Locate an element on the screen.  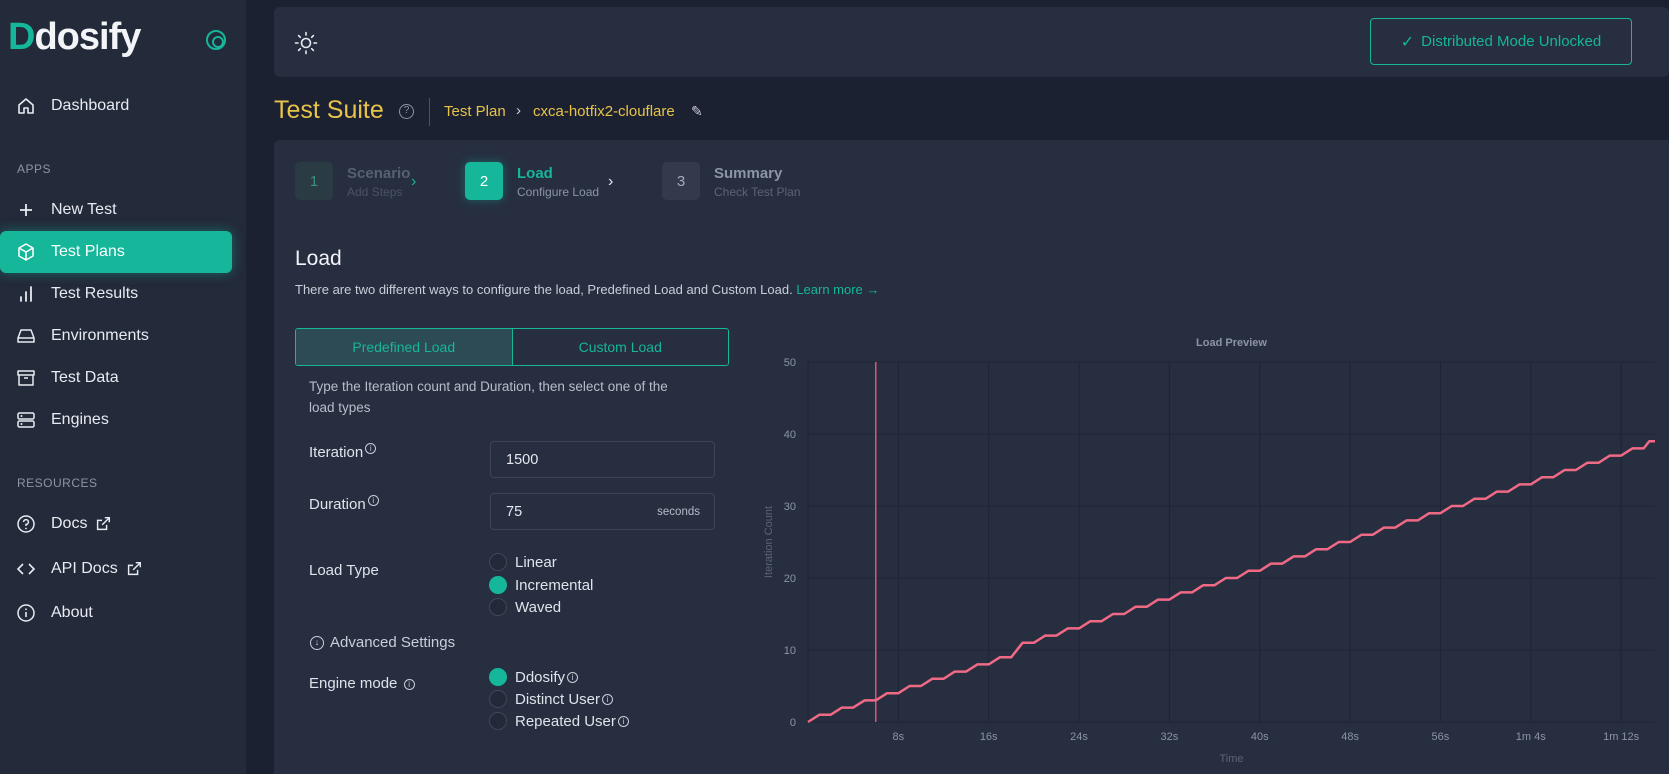
engine-mode-label: Engine mode i is located at coordinates (362, 683).